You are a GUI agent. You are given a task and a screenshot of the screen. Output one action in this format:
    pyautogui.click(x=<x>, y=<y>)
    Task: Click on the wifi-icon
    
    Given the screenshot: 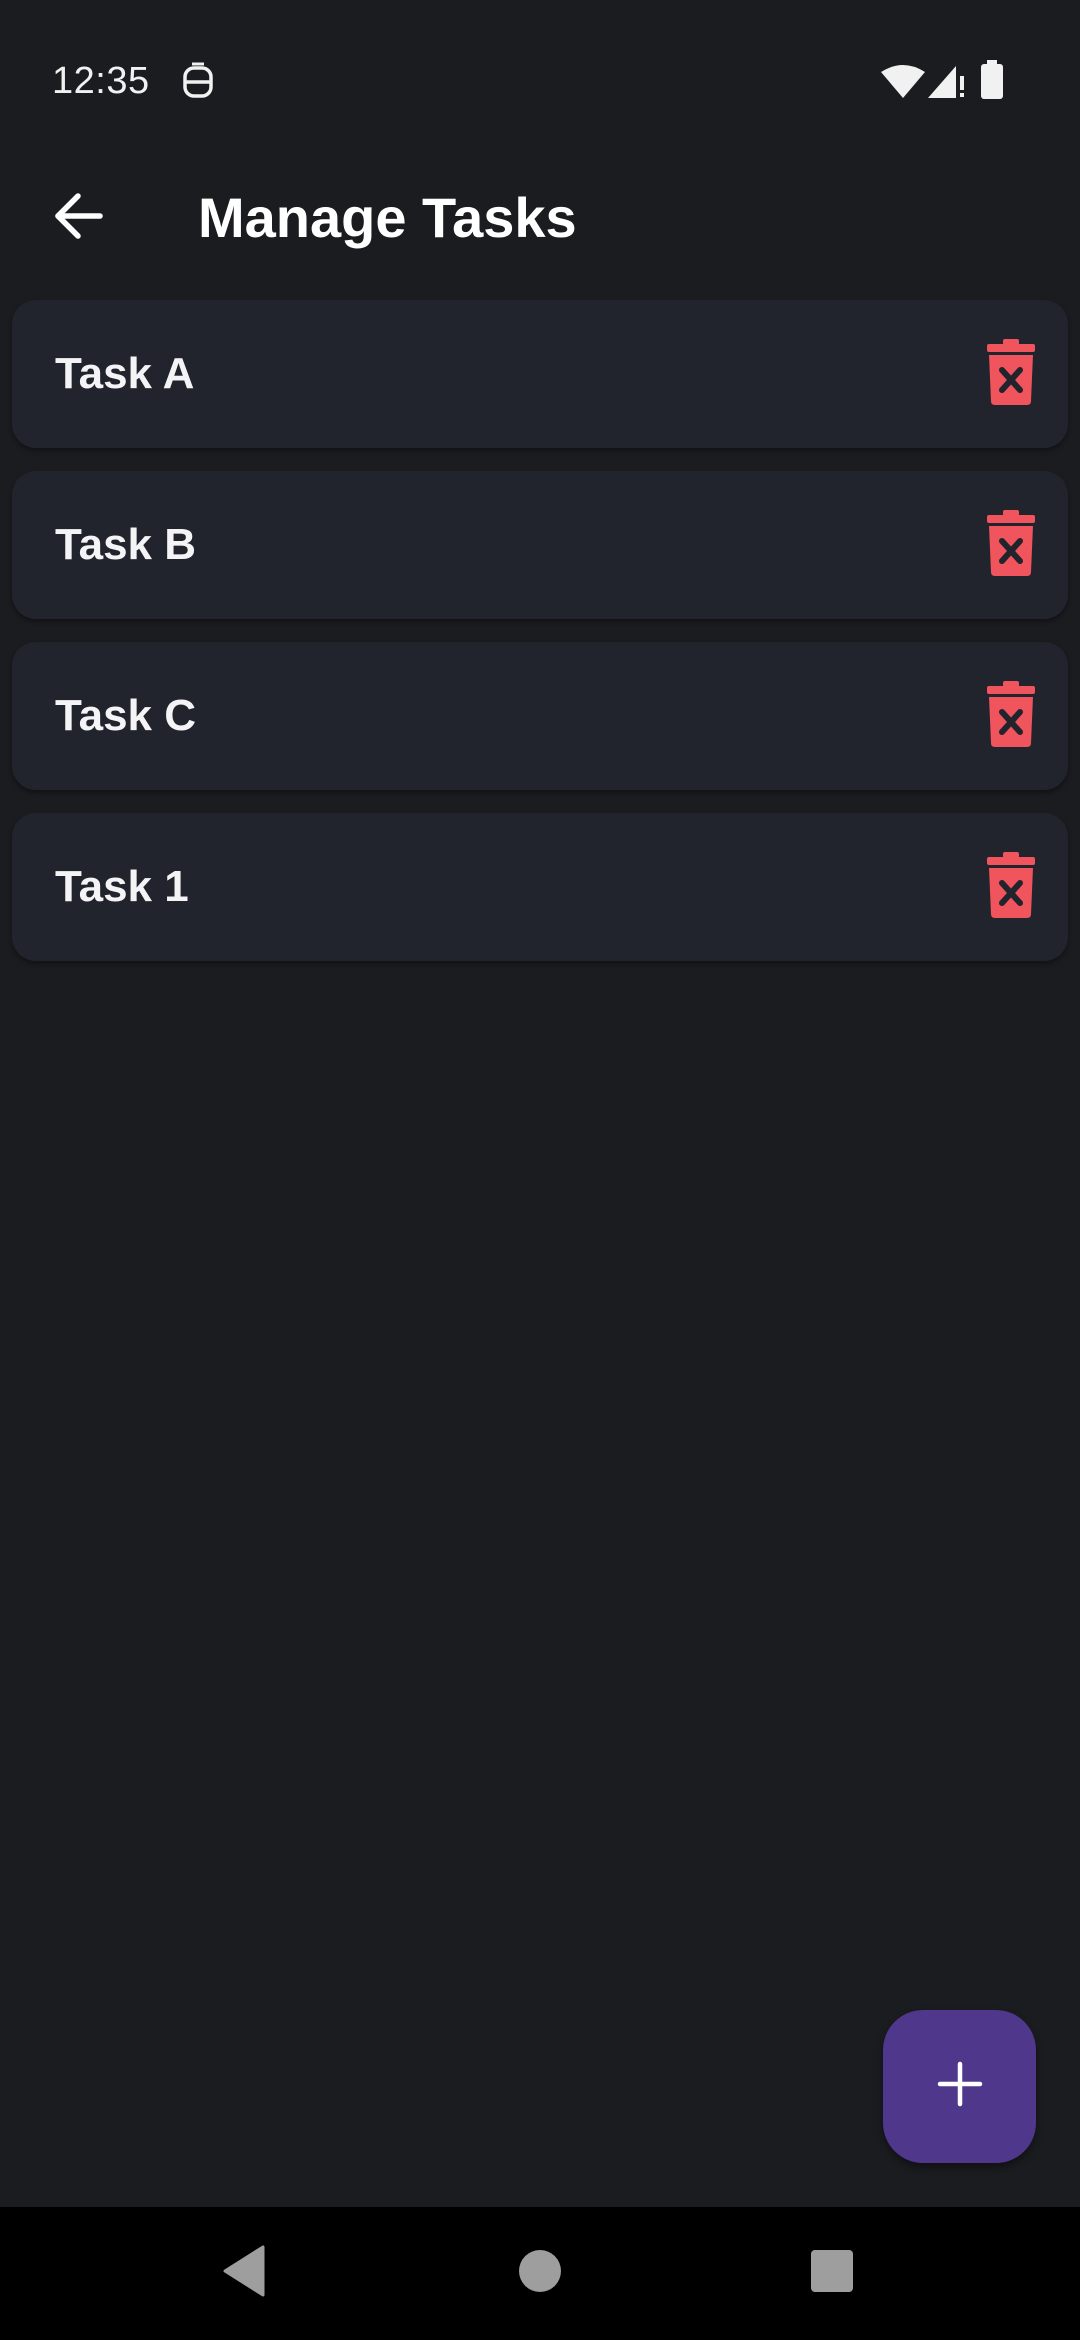 What is the action you would take?
    pyautogui.click(x=903, y=84)
    